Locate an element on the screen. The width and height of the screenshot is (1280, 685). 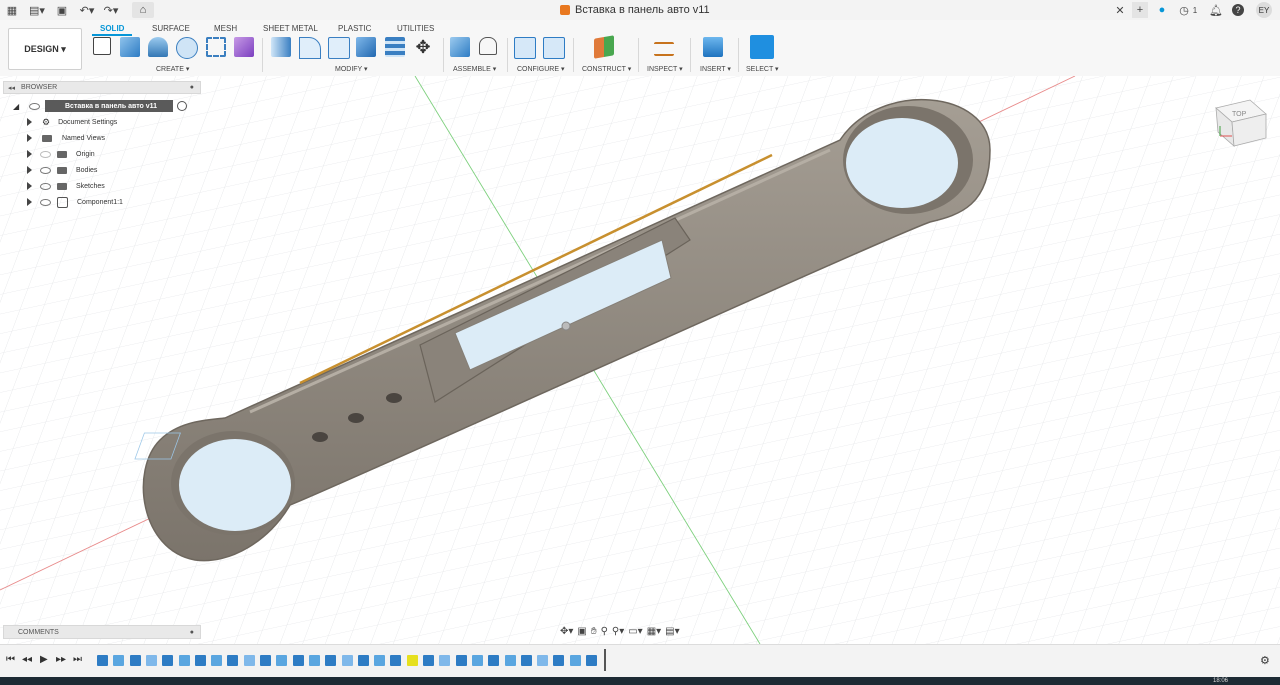
home-icon: ⌂ is located at coordinates (143, 10).